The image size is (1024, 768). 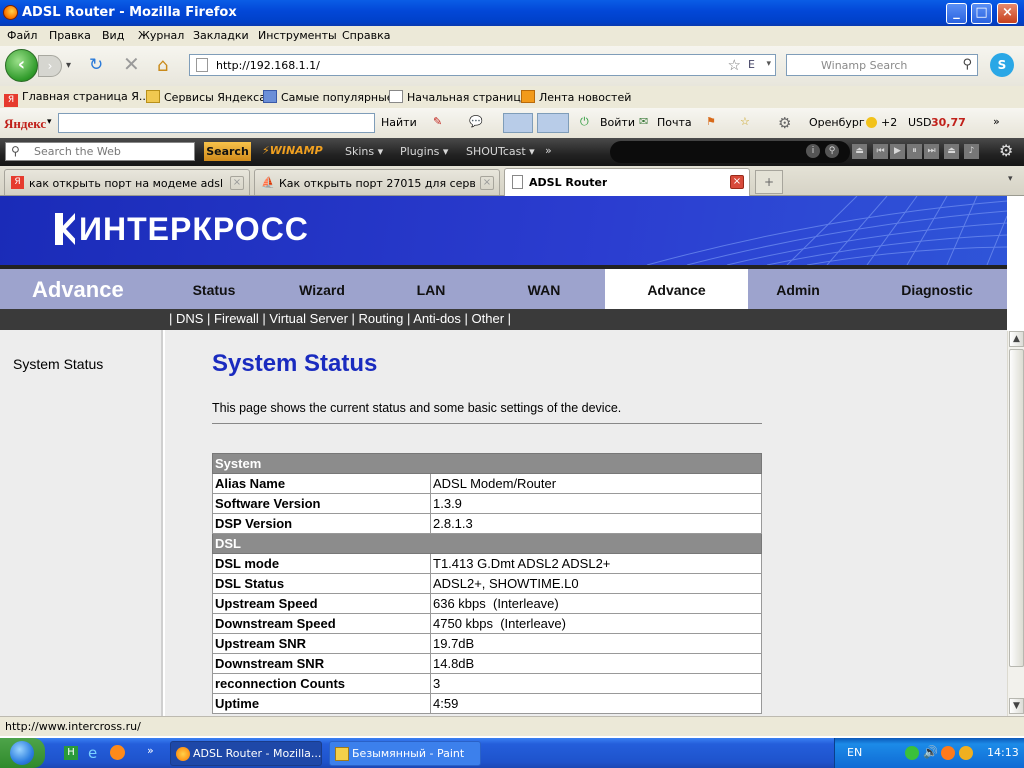 What do you see at coordinates (951, 151) in the screenshot?
I see `open-icon: ⏏` at bounding box center [951, 151].